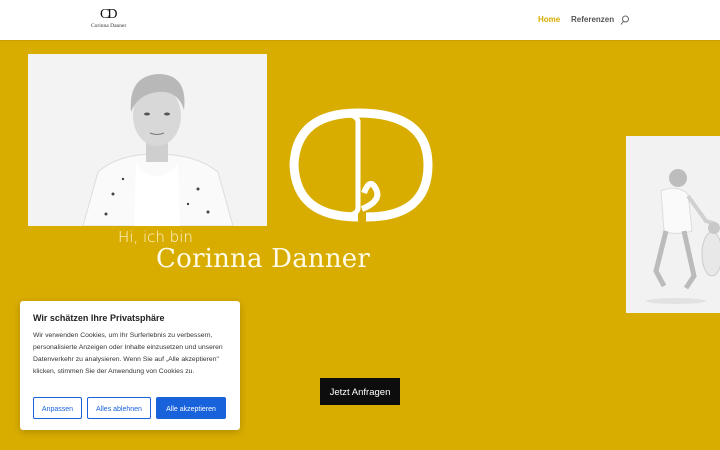 This screenshot has height=450, width=720. Describe the element at coordinates (191, 408) in the screenshot. I see `accept-all-cookies-button: Alle akzeptieren` at that location.